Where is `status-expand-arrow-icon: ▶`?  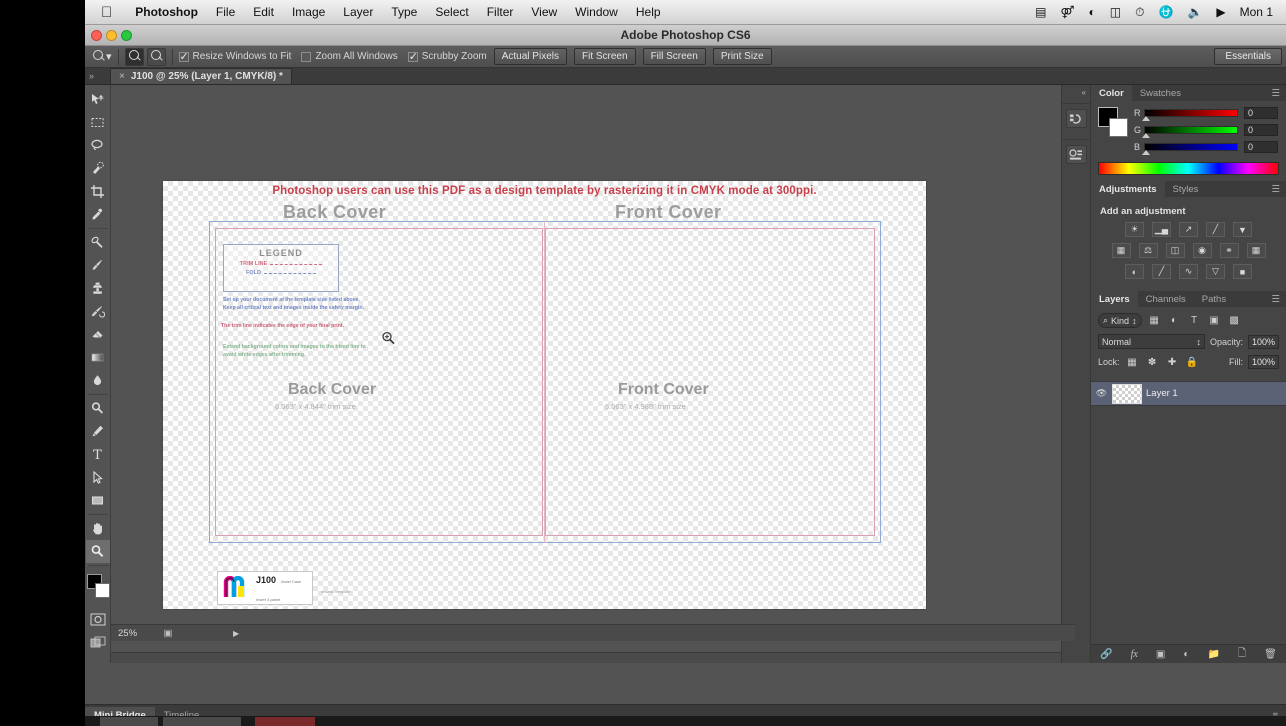 status-expand-arrow-icon: ▶ is located at coordinates (210, 633).